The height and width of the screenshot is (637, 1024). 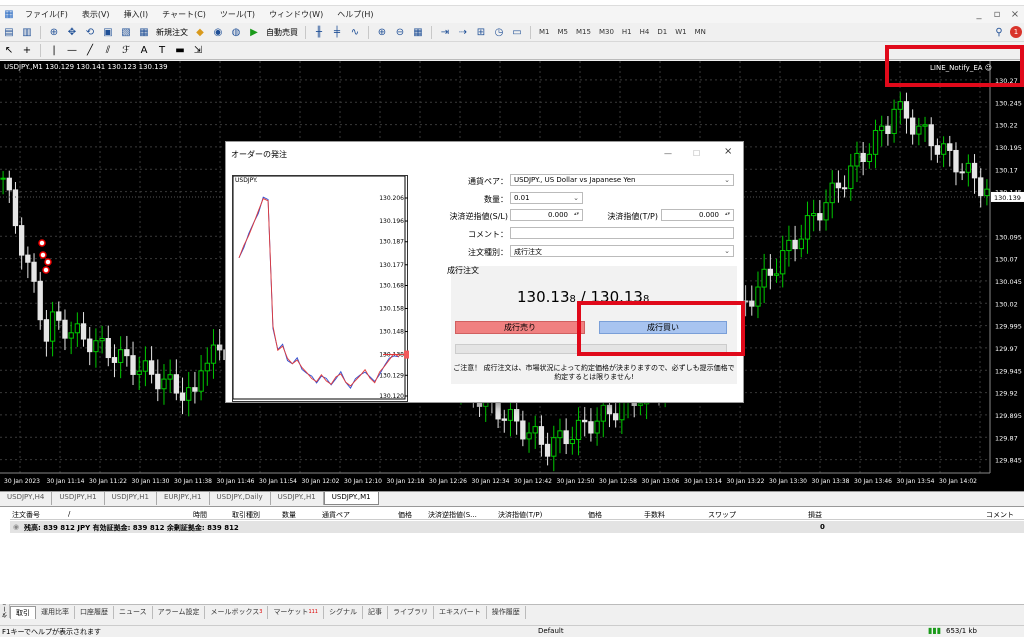 What do you see at coordinates (144, 51) in the screenshot?
I see `text-icon: A` at bounding box center [144, 51].